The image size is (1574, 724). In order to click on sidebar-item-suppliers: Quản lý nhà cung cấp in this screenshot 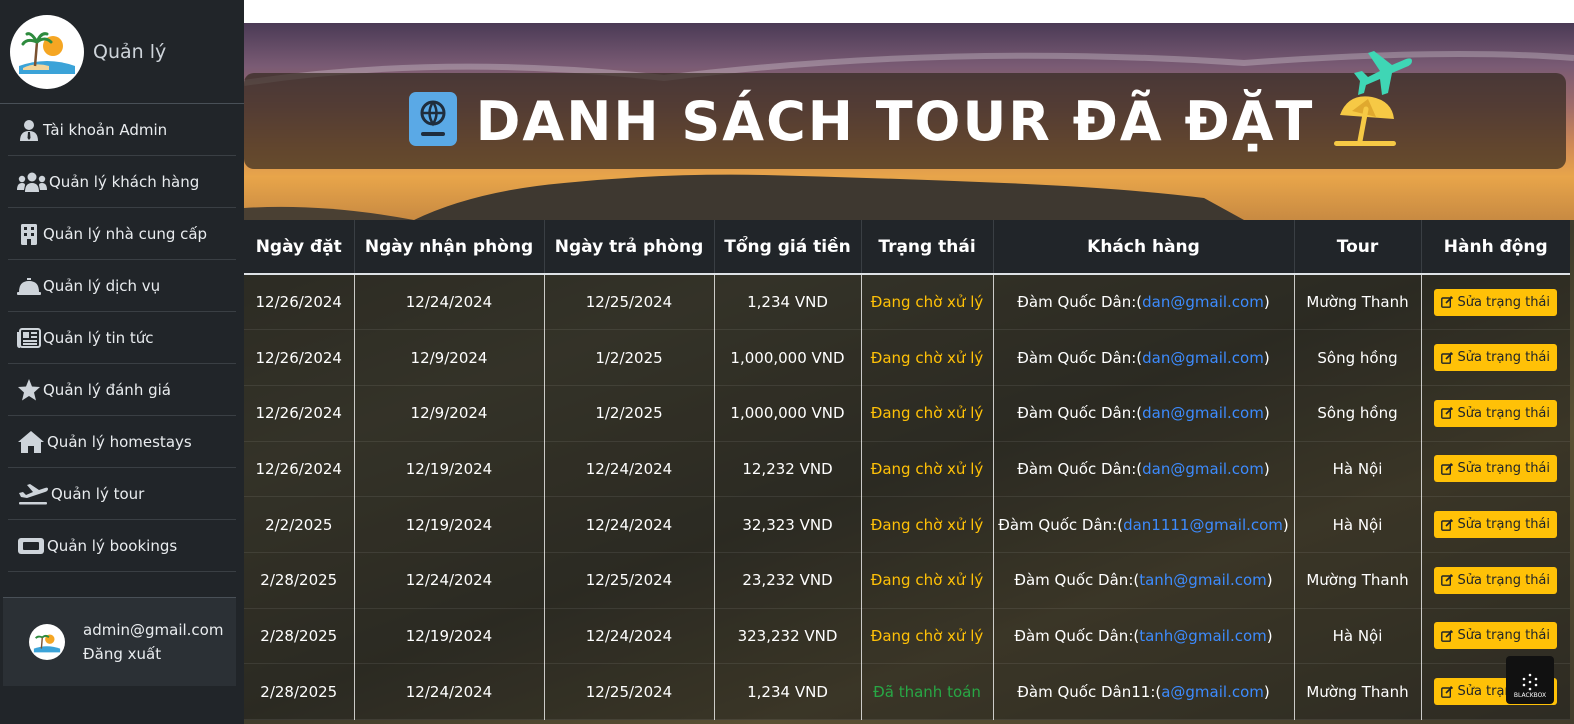, I will do `click(122, 234)`.